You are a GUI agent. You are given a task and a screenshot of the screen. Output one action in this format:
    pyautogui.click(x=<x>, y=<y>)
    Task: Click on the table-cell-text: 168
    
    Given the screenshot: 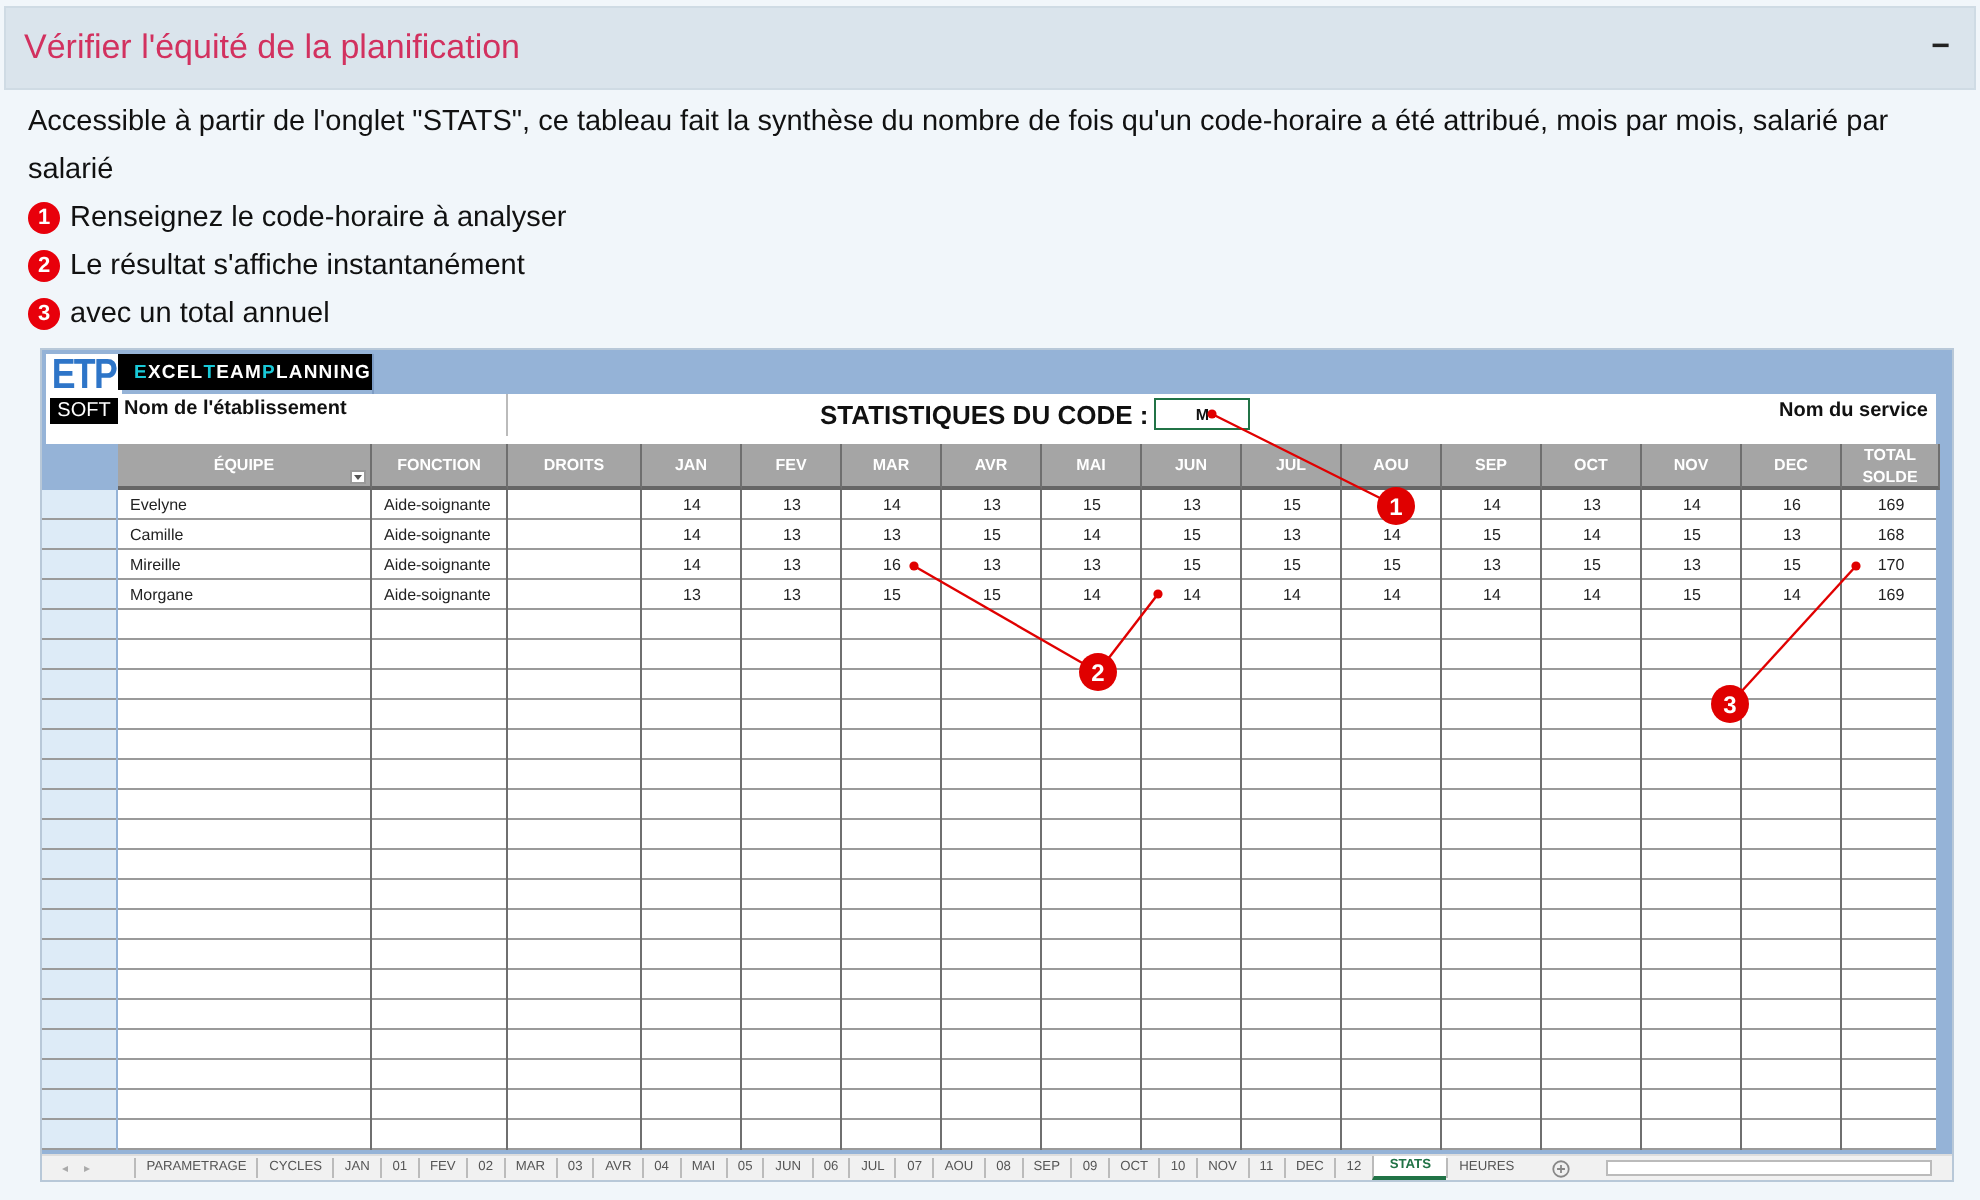 What is the action you would take?
    pyautogui.click(x=1891, y=535)
    